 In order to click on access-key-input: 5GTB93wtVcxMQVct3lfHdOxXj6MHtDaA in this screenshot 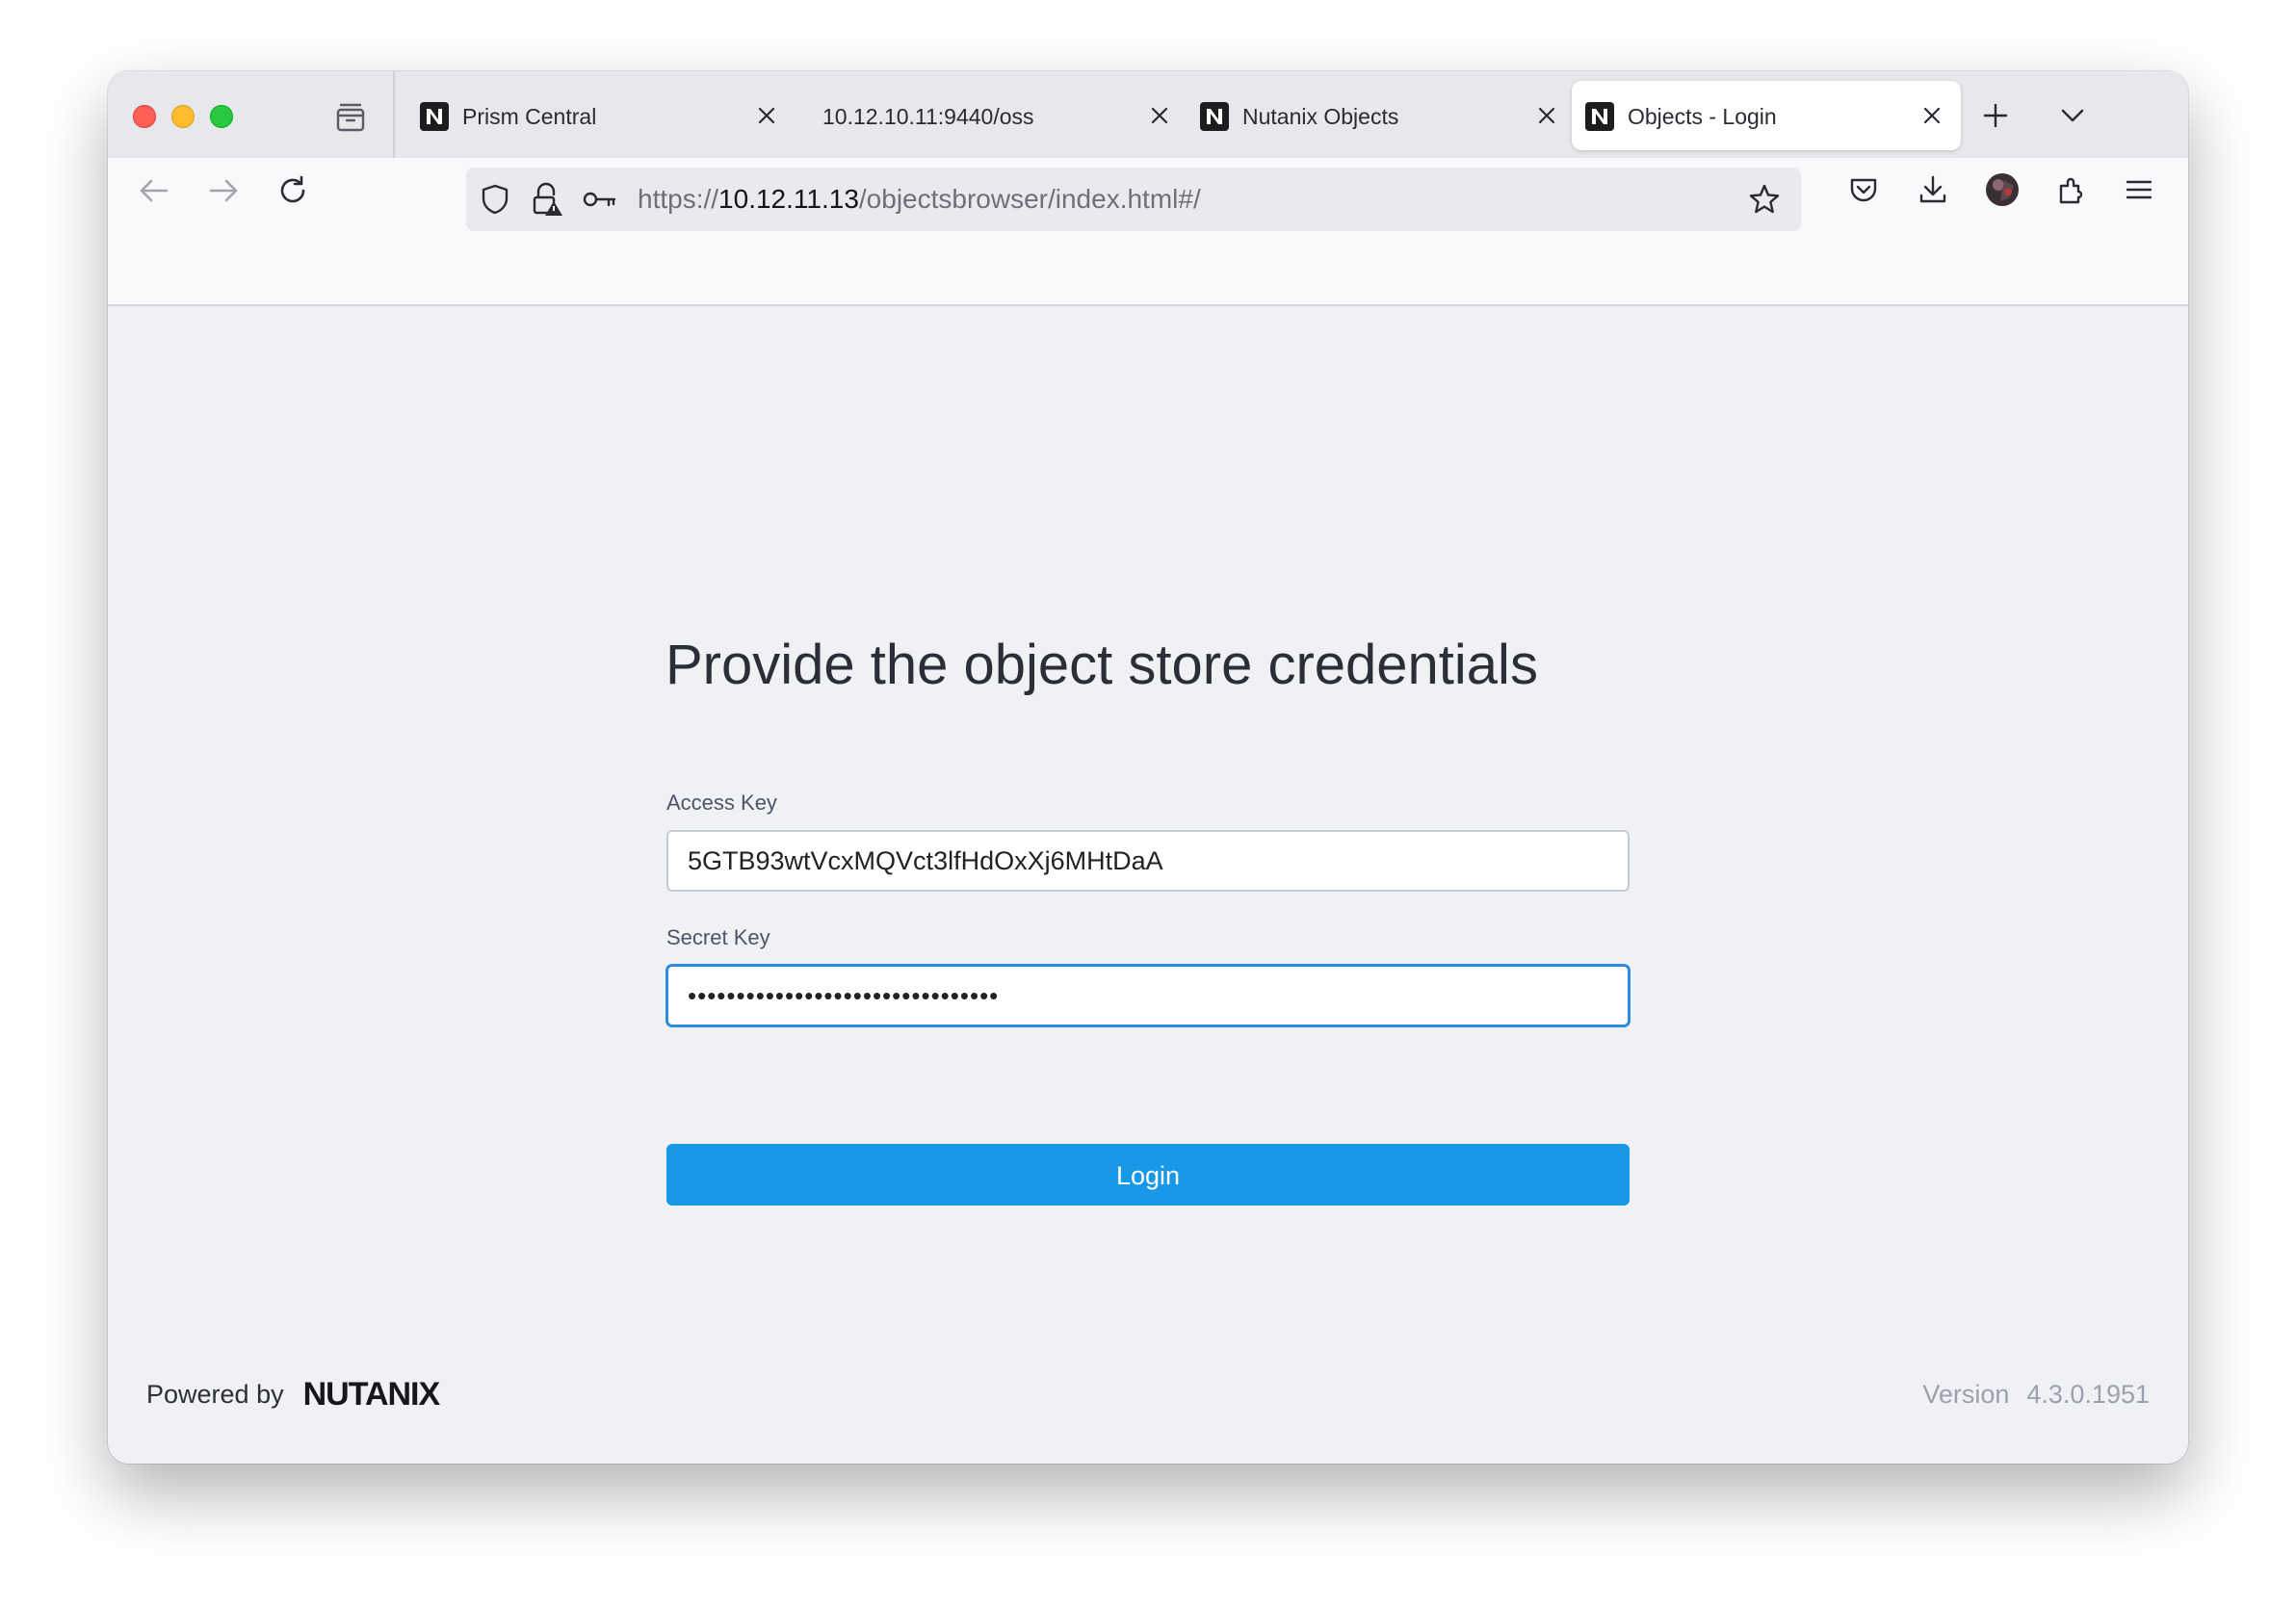, I will do `click(1148, 861)`.